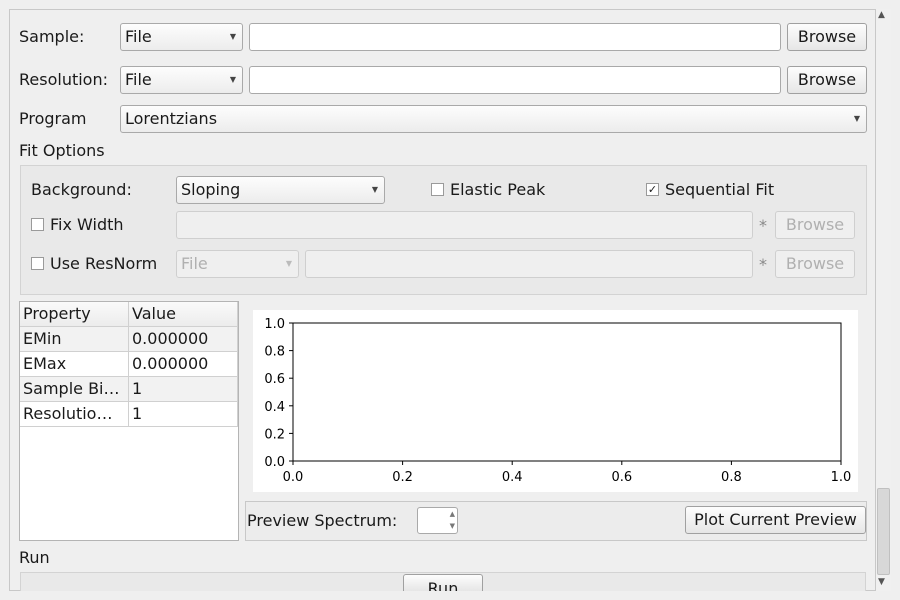  I want to click on resolution-browse-button: Browse, so click(827, 80).